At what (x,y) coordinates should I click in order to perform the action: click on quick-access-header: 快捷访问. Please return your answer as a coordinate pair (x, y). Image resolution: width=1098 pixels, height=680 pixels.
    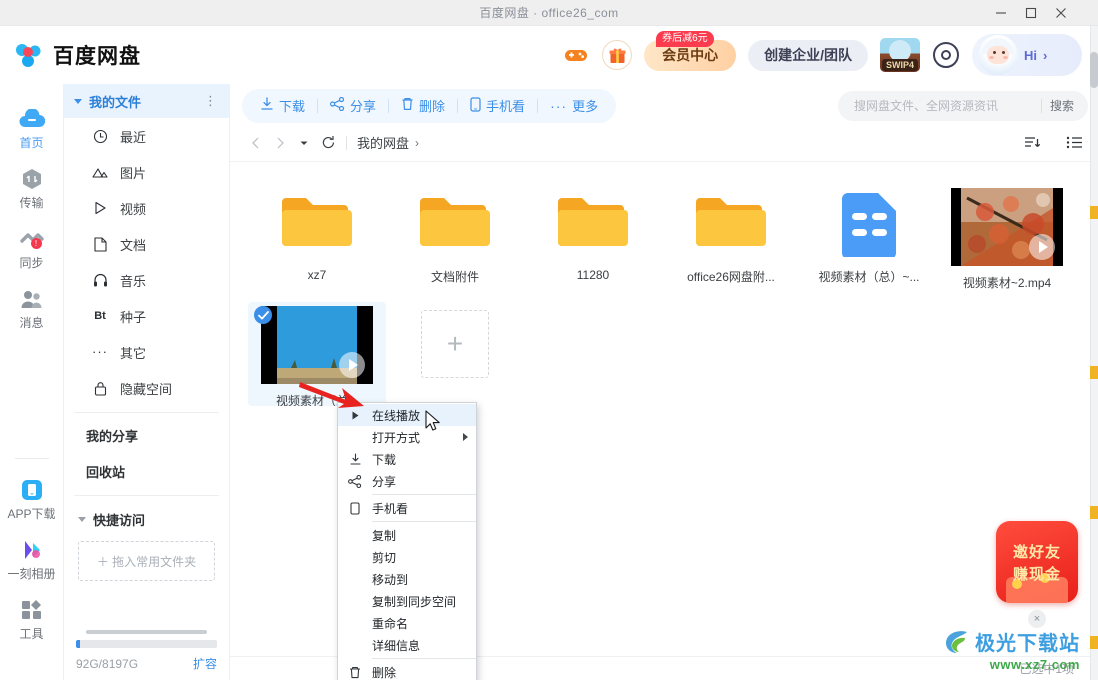
    Looking at the image, I should click on (146, 517).